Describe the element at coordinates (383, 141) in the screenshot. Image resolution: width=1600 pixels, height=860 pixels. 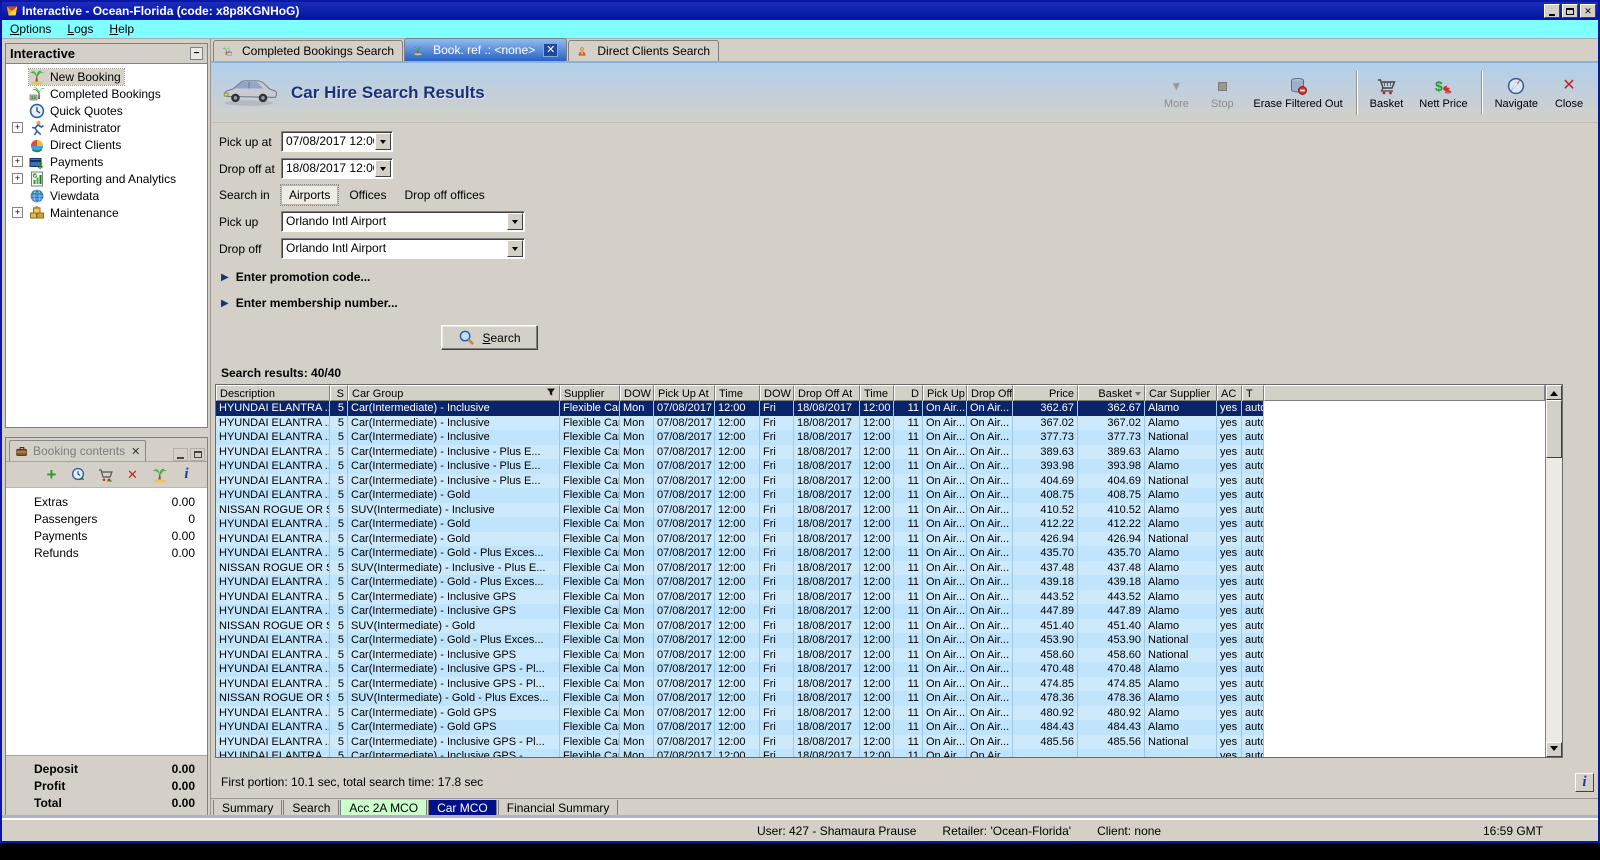
I see `pick-up-at-dropdown-icon` at that location.